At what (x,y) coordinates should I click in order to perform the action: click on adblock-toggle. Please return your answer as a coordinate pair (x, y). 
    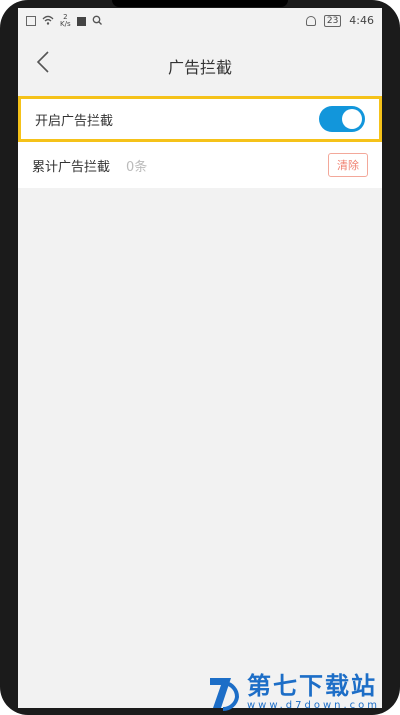
    Looking at the image, I should click on (342, 119).